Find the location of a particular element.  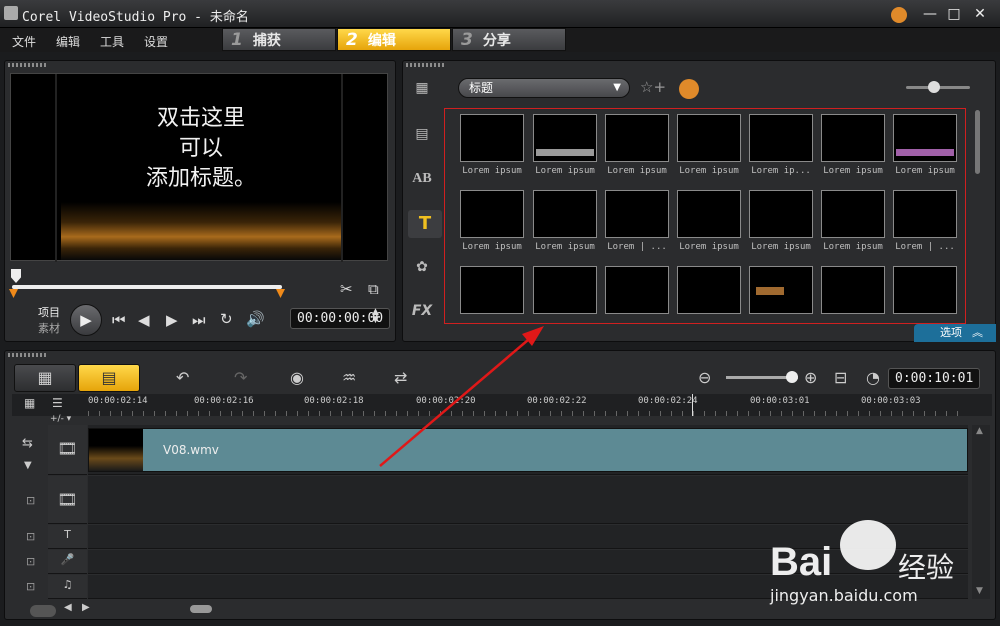

baidu-logo-text: Bai is located at coordinates (801, 562).